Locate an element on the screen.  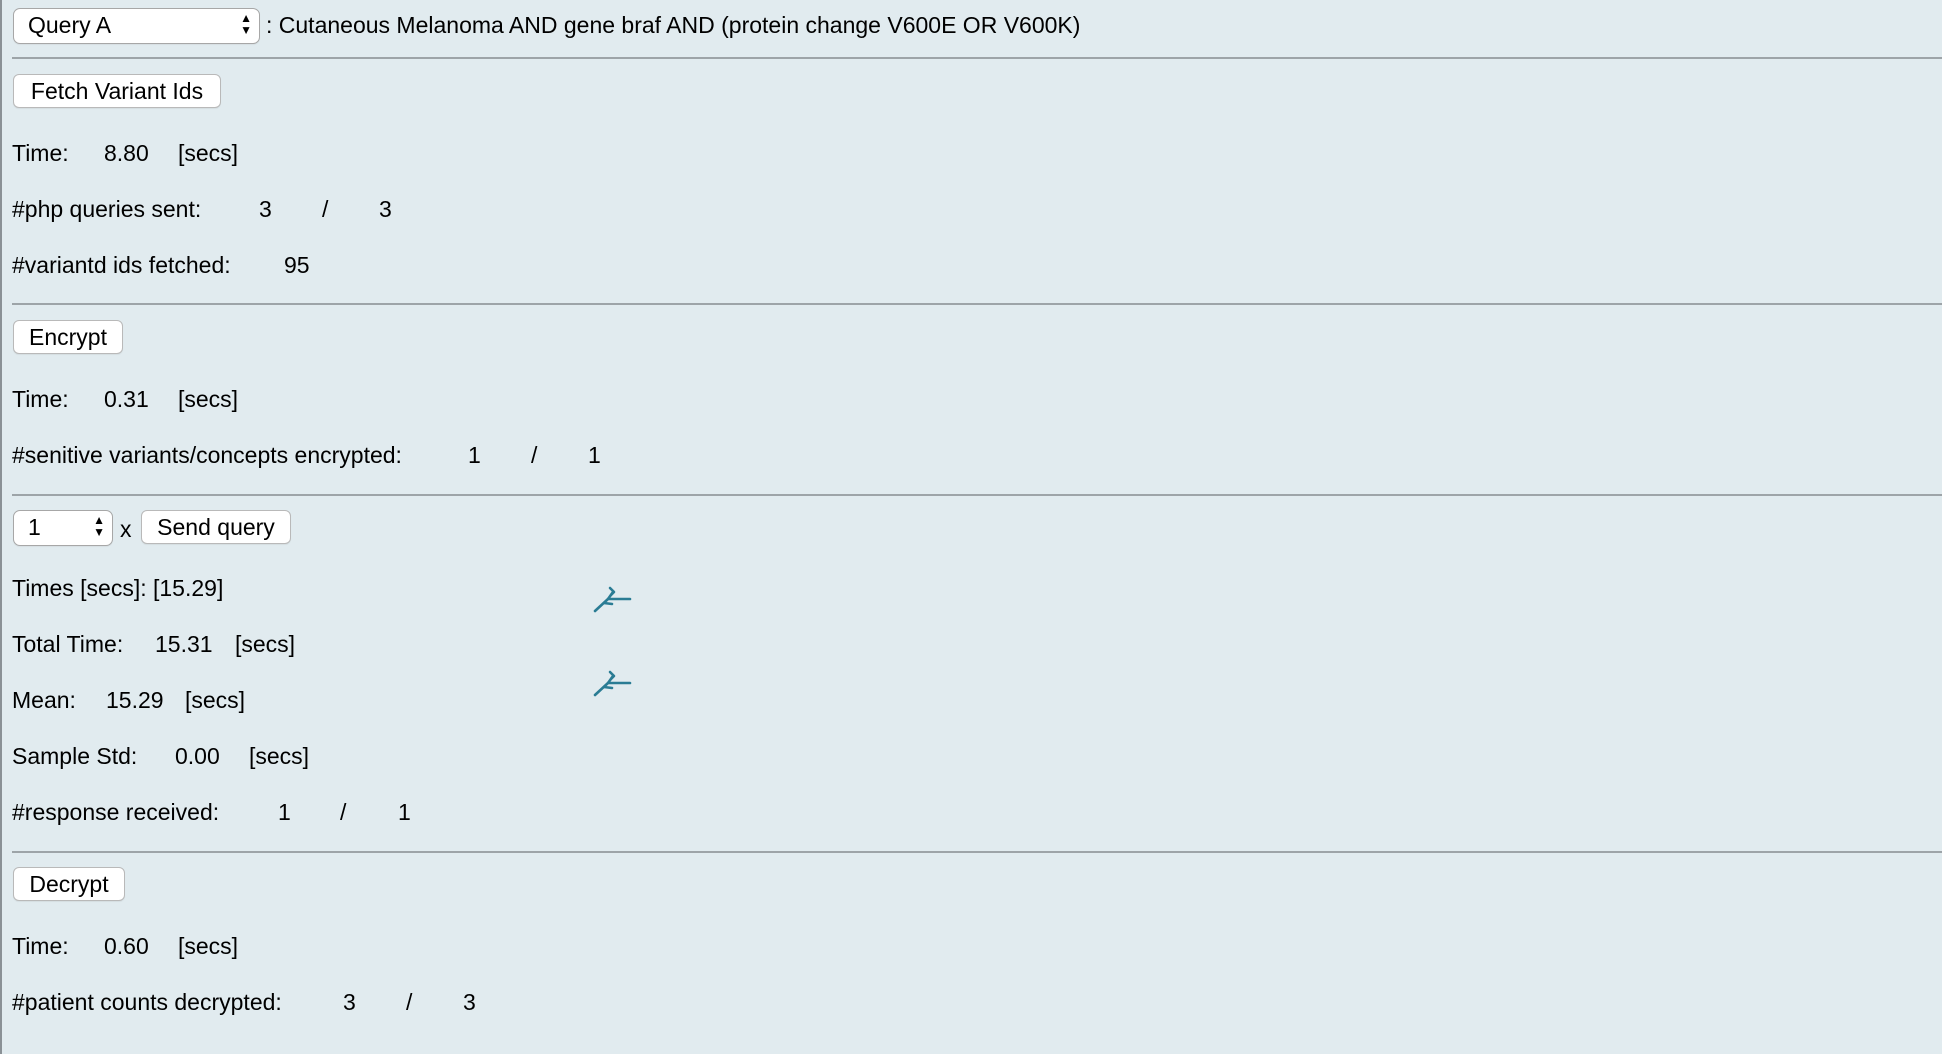
repeat-count-select: 1 ▲ ▼ is located at coordinates (63, 528).